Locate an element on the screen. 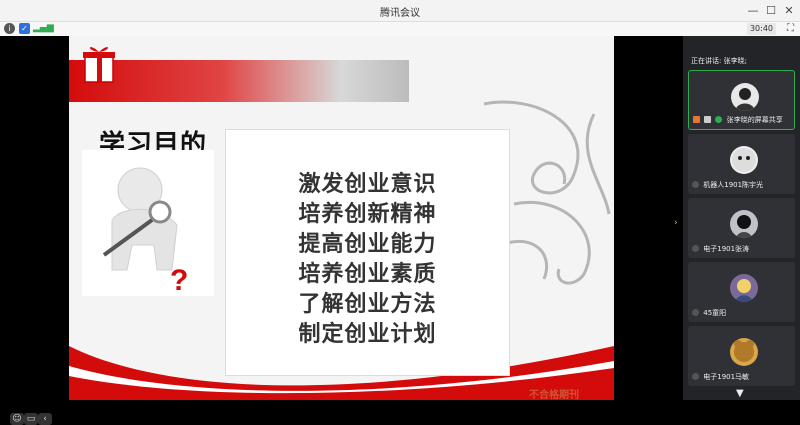 The width and height of the screenshot is (800, 425). fullscreen-icon: ⛶ is located at coordinates (790, 29).